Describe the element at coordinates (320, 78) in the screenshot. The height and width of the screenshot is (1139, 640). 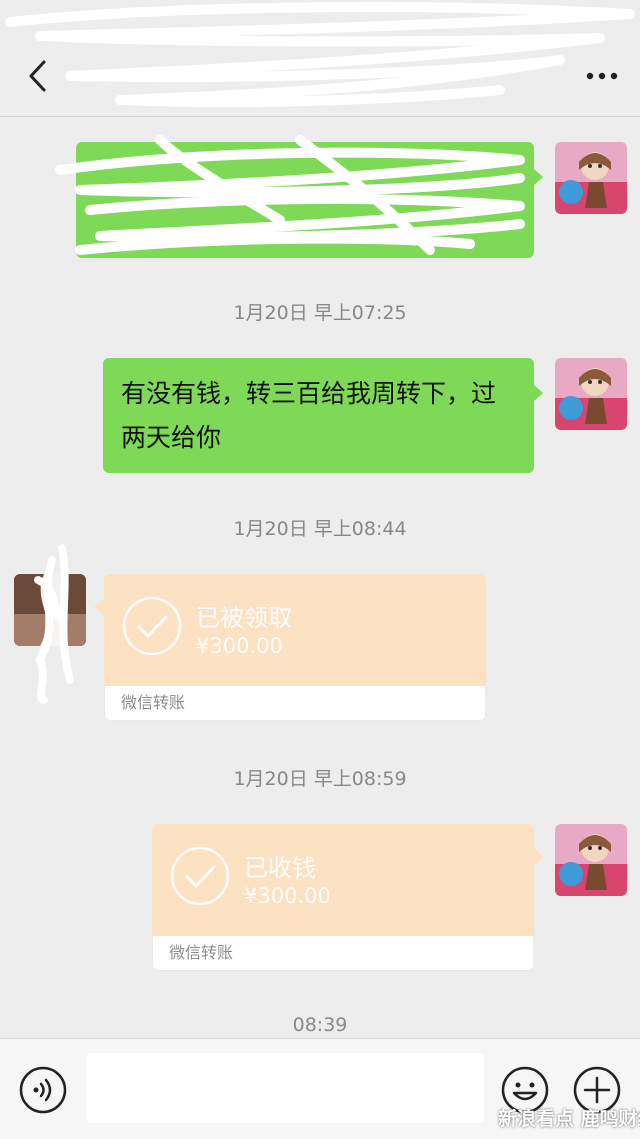
I see `chat-header` at that location.